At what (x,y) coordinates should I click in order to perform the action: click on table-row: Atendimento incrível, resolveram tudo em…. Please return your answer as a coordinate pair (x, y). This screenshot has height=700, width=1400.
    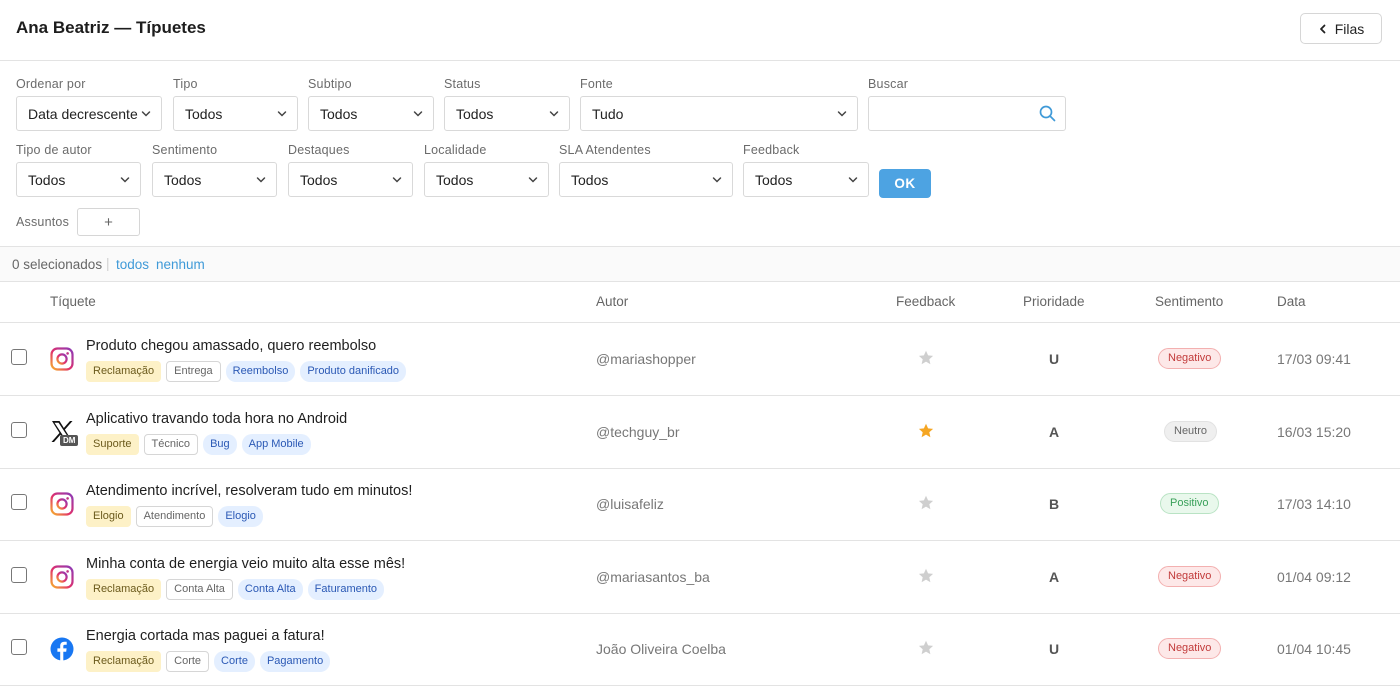
    Looking at the image, I should click on (700, 505).